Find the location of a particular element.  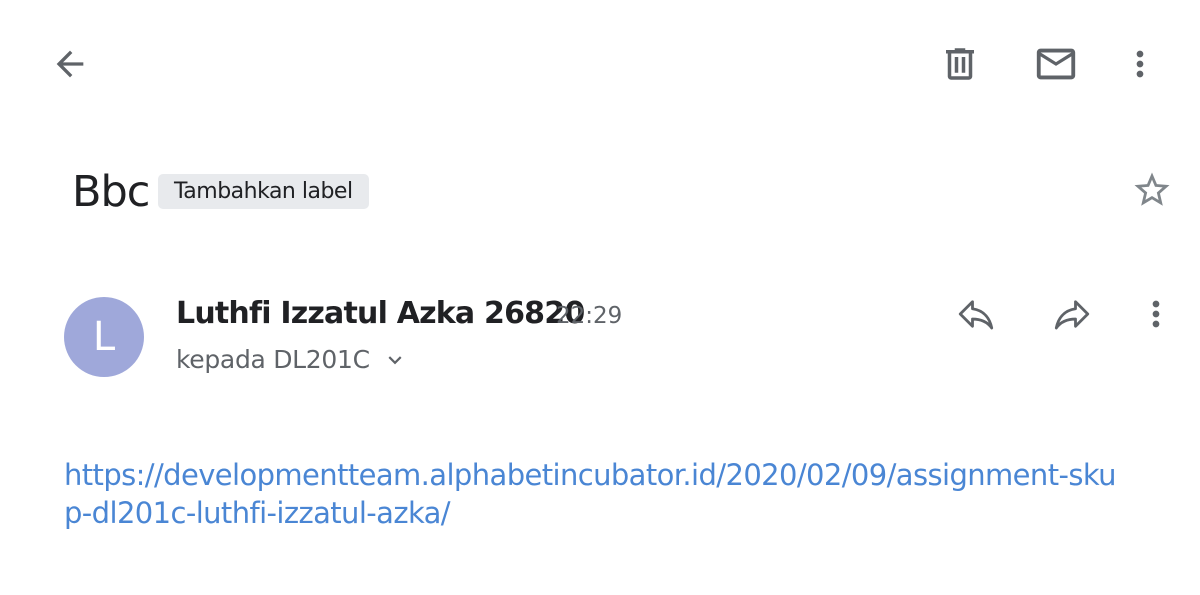

mail-icon is located at coordinates (1056, 64).